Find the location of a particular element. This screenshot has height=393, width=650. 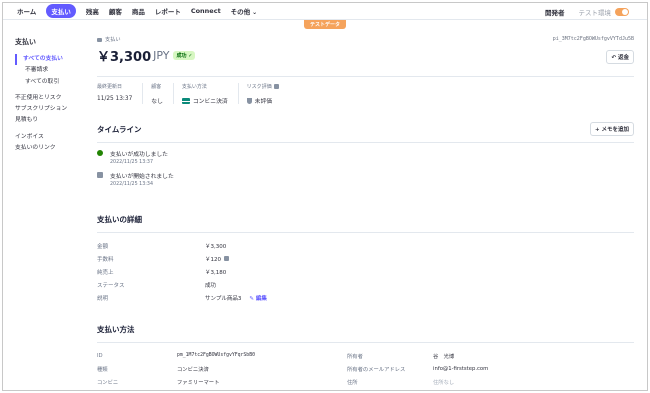

nav-products: 商品 is located at coordinates (138, 11).